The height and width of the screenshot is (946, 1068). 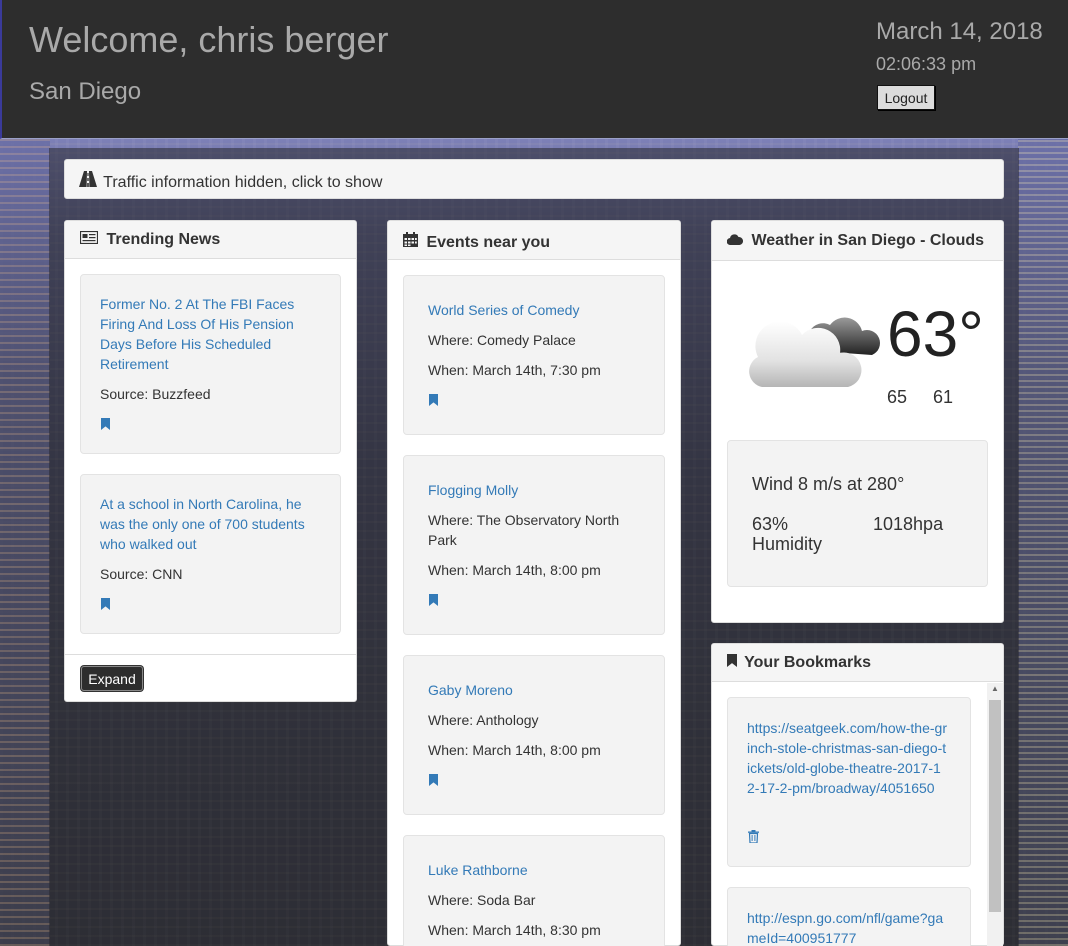 What do you see at coordinates (155, 394) in the screenshot?
I see `news-source: Source: Buzzfeed` at bounding box center [155, 394].